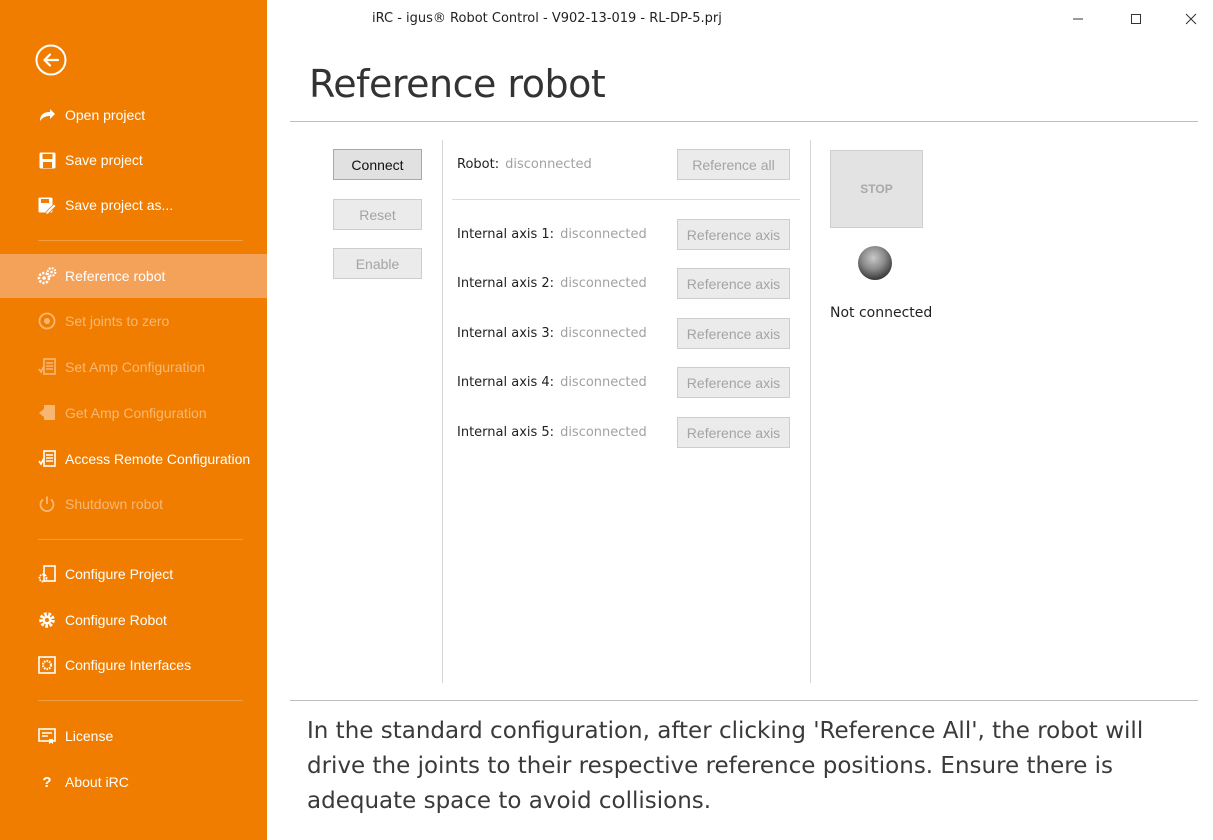 This screenshot has width=1213, height=840. I want to click on sidebar-item-configure-project: Configure Project, so click(133, 574).